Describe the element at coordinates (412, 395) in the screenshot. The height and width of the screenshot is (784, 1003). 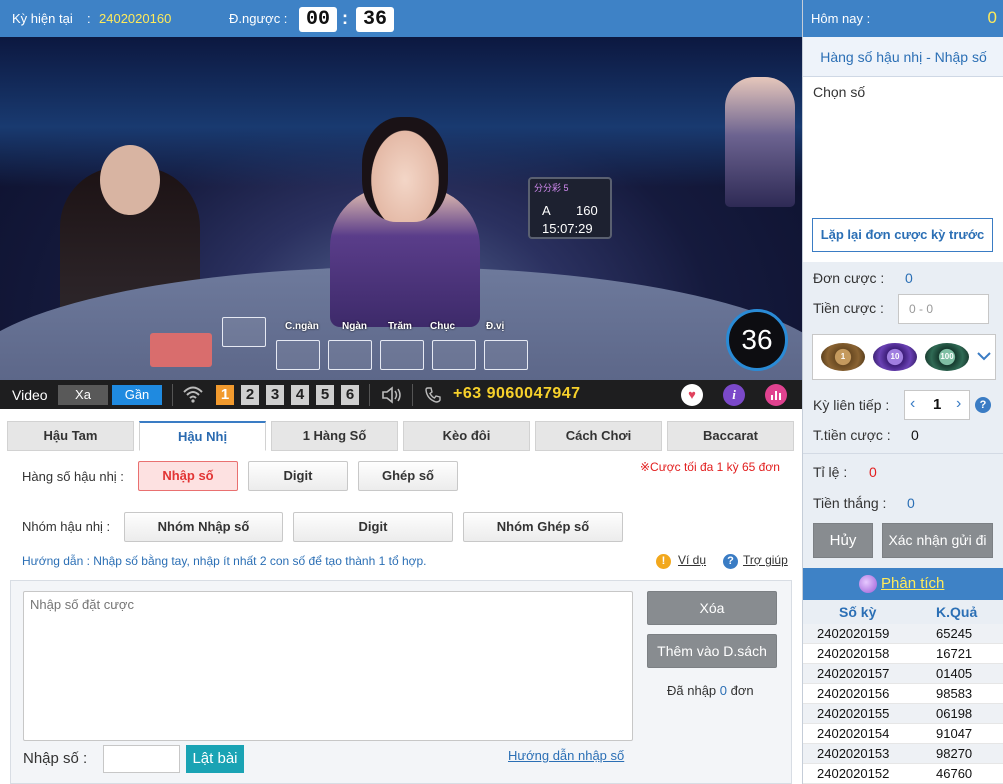
I see `divider` at that location.